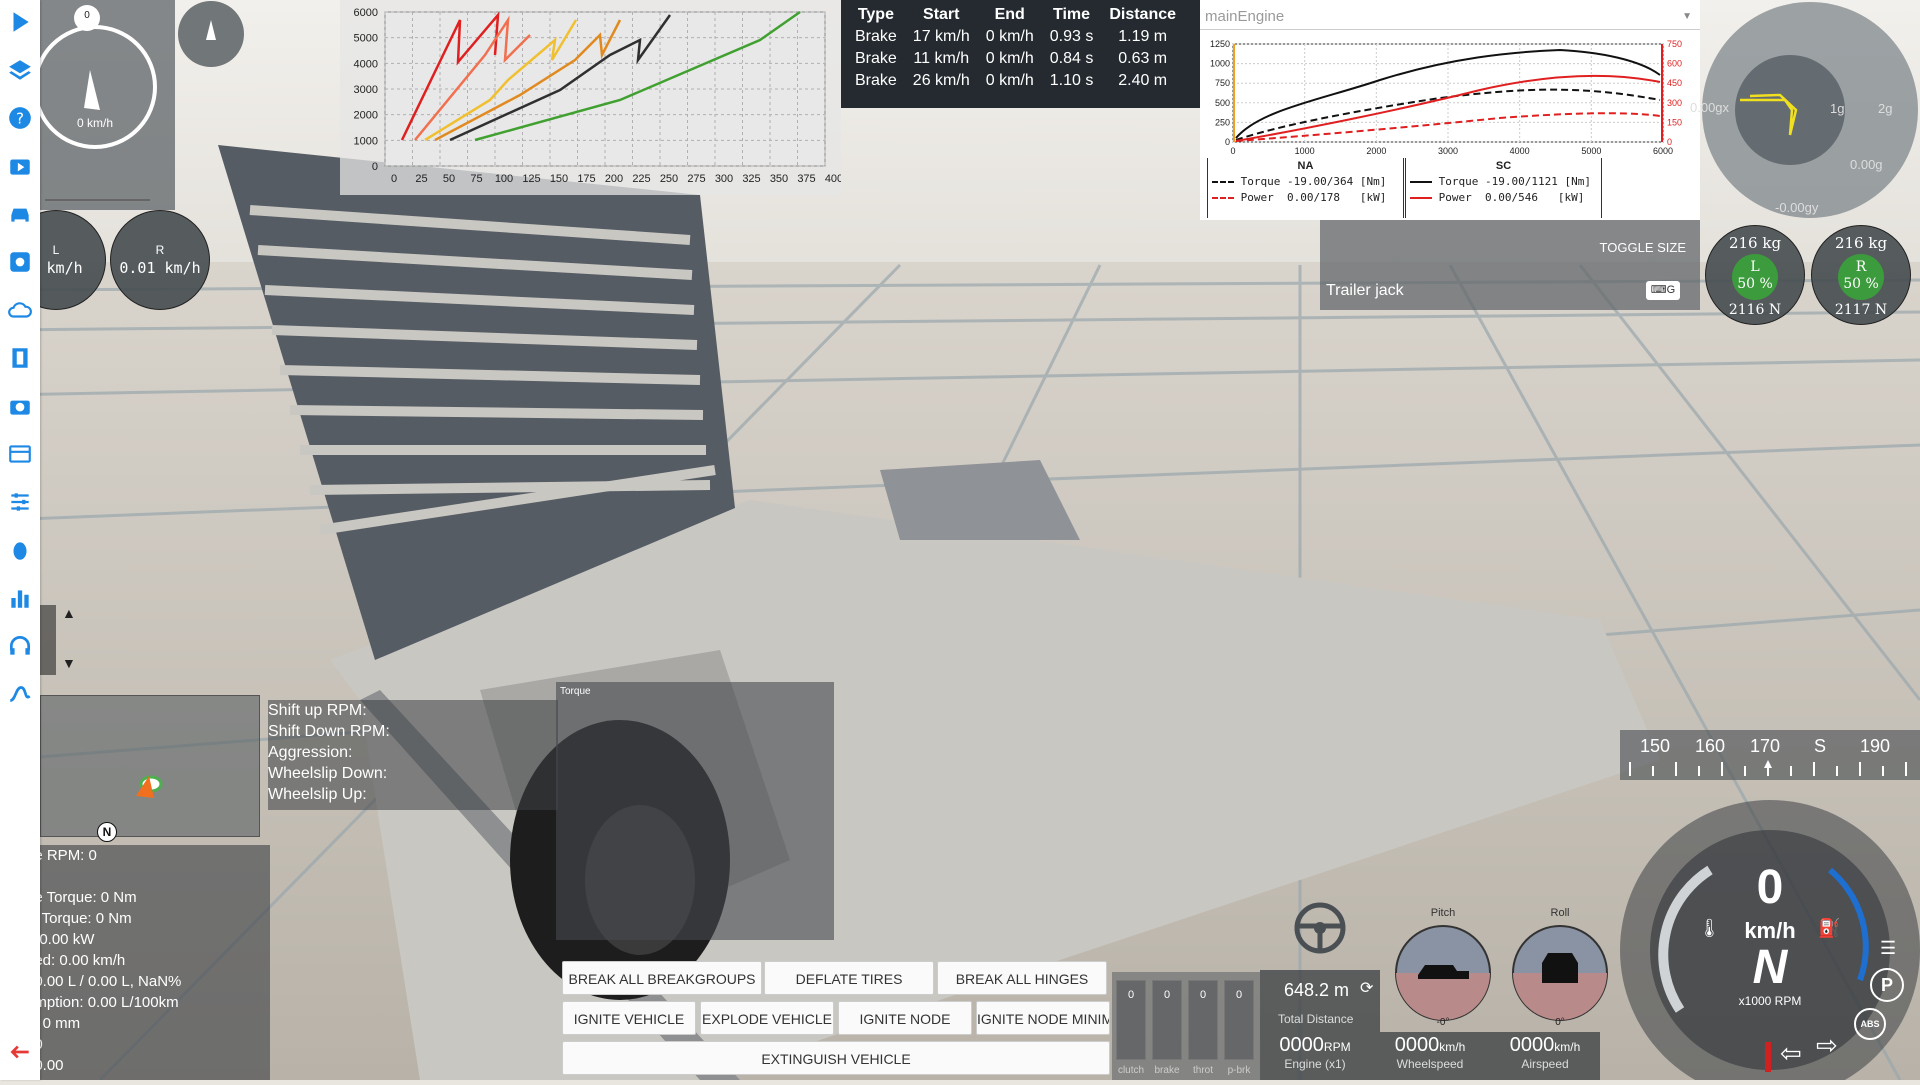  Describe the element at coordinates (1450, 15) in the screenshot. I see `engine-select: mainEngine ▼` at that location.